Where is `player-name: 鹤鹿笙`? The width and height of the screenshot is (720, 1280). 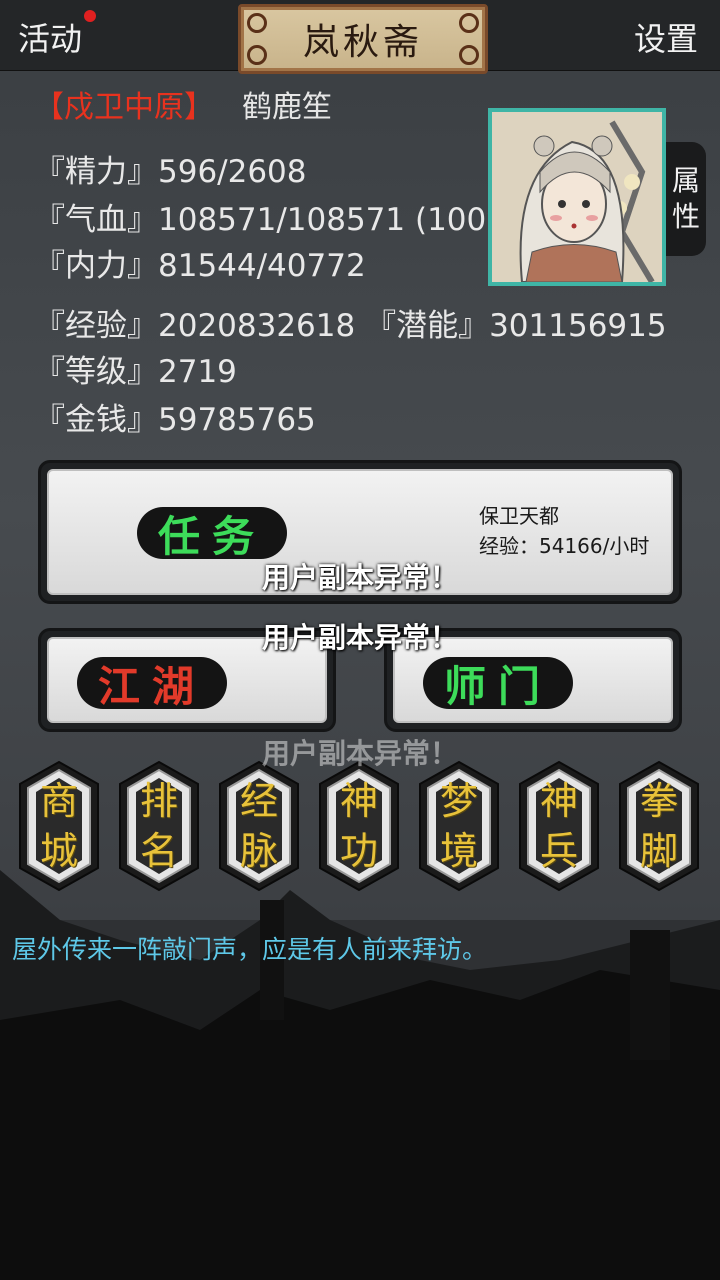 player-name: 鹤鹿笙 is located at coordinates (287, 107).